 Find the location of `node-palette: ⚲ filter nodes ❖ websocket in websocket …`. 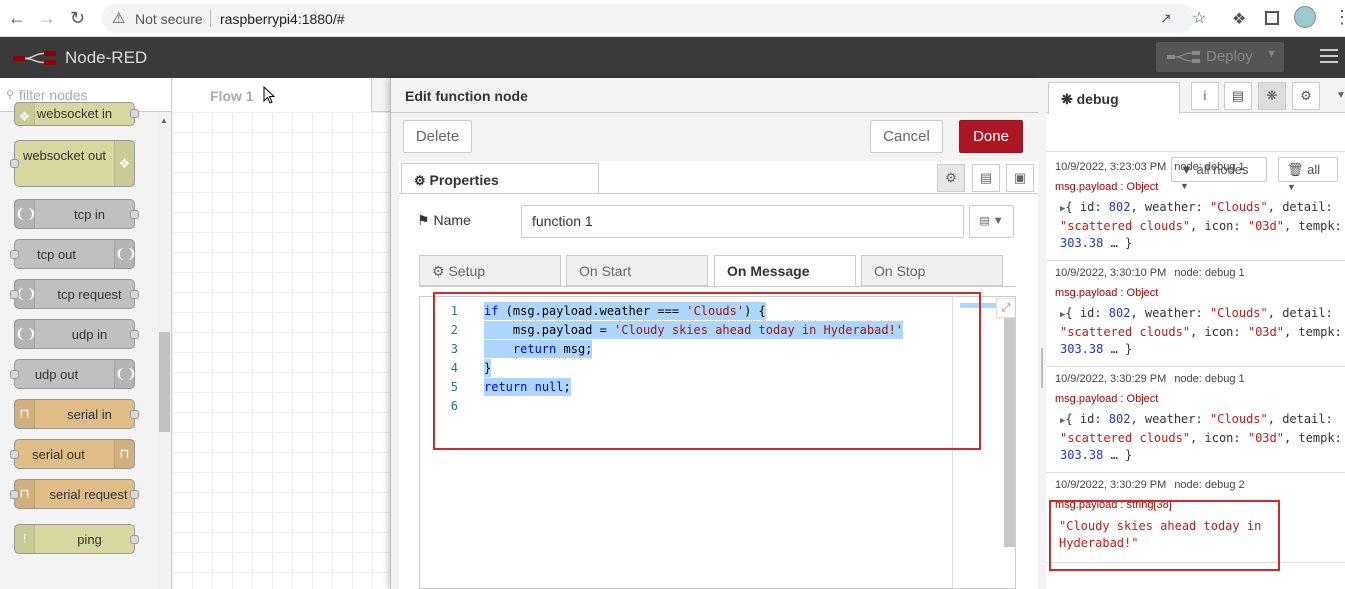

node-palette: ⚲ filter nodes ❖ websocket in websocket … is located at coordinates (86, 333).